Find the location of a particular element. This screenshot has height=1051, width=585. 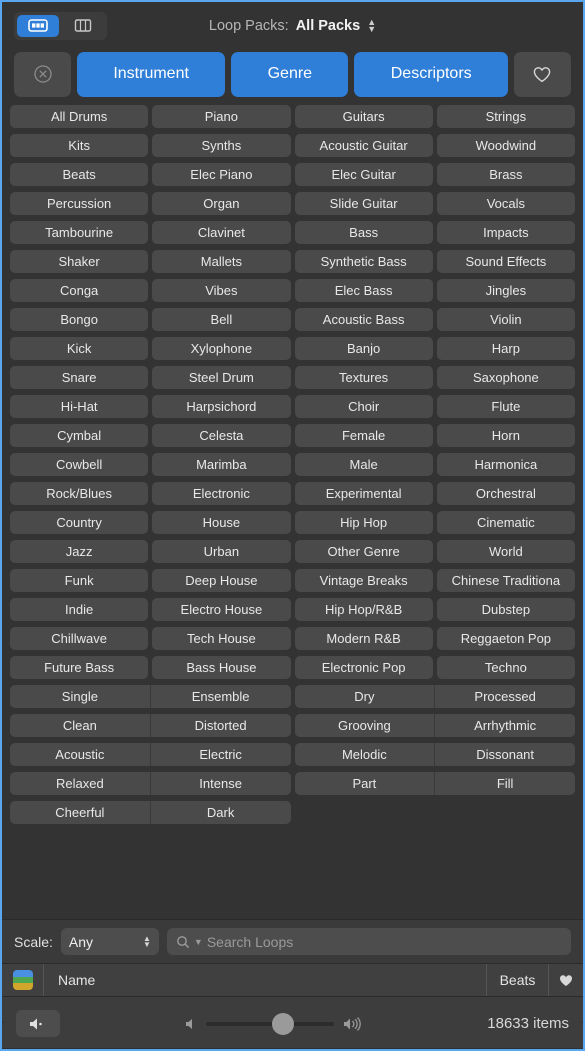

keyword-chip: Flute is located at coordinates (505, 406).